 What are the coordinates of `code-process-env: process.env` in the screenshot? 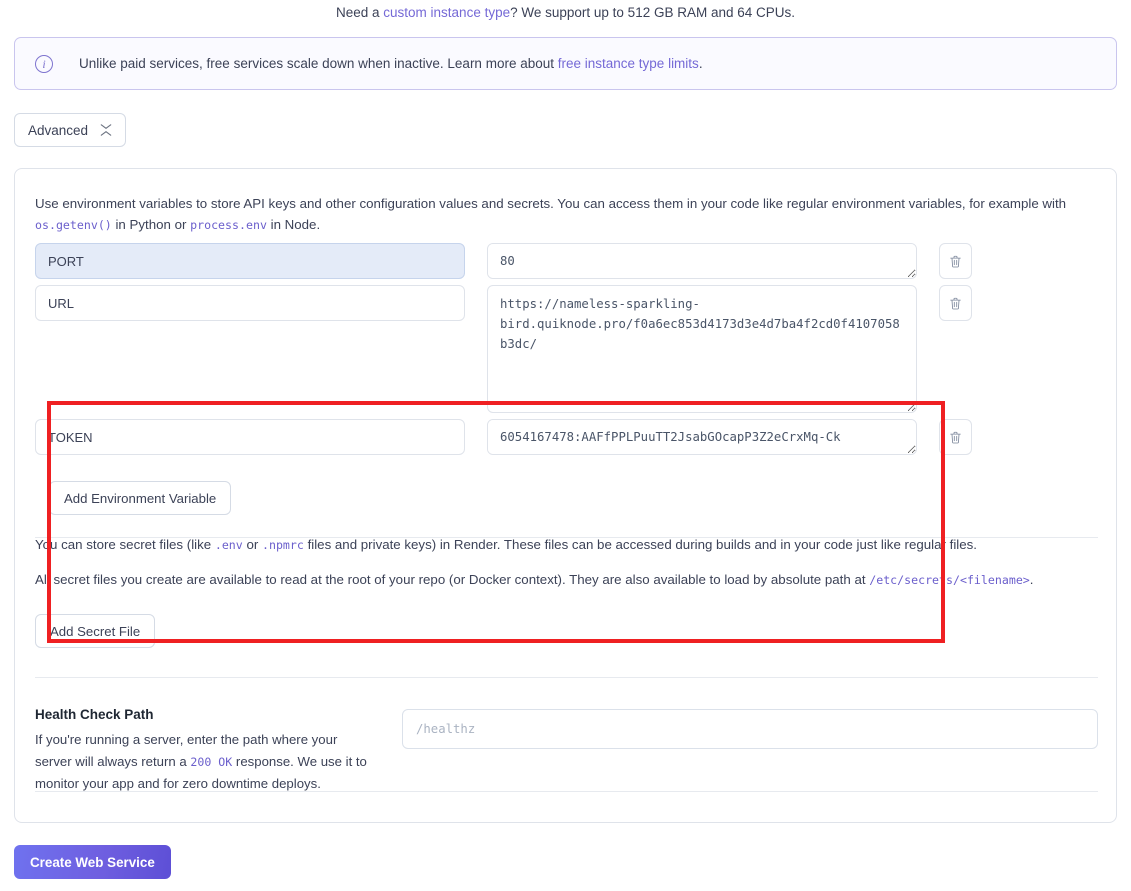 It's located at (228, 225).